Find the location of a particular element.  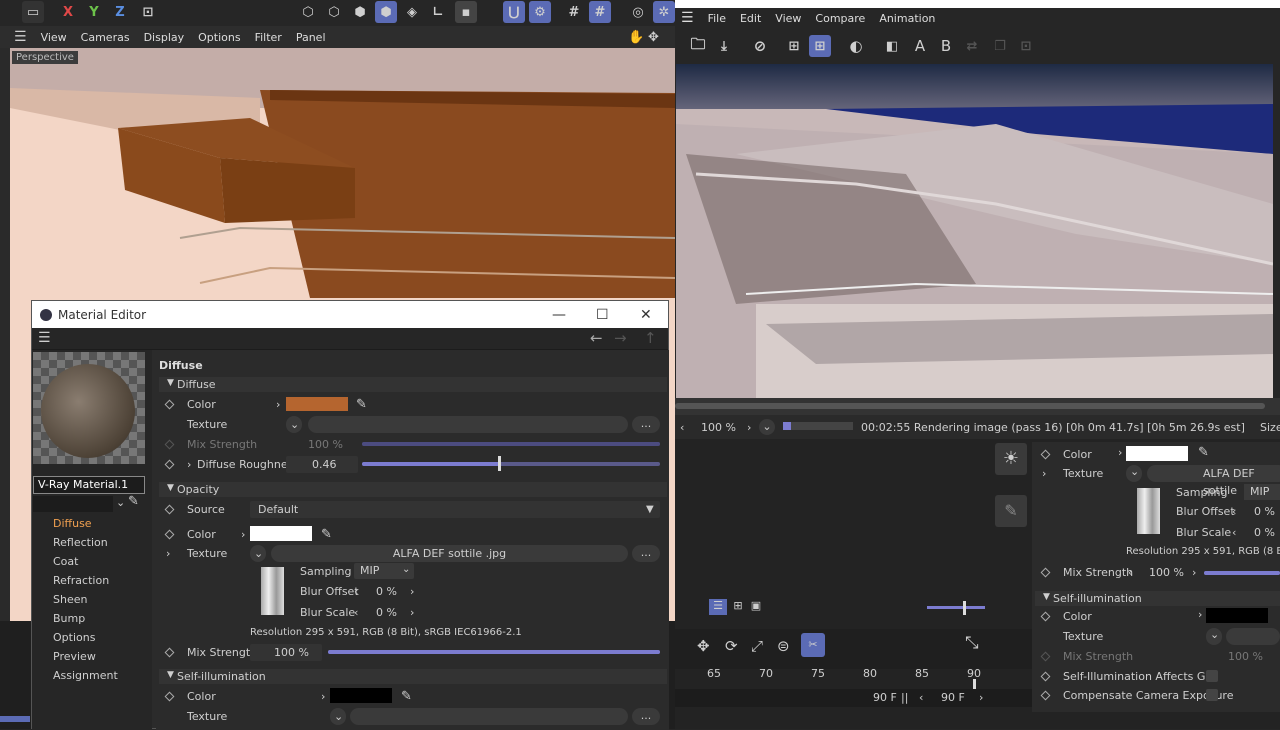

roughness-slider is located at coordinates (511, 464).